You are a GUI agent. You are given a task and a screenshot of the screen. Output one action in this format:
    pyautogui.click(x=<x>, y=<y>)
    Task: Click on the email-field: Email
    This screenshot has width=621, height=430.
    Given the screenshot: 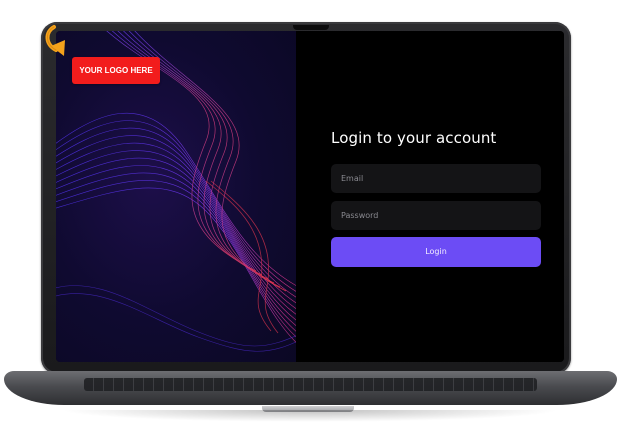 What is the action you would take?
    pyautogui.click(x=436, y=178)
    